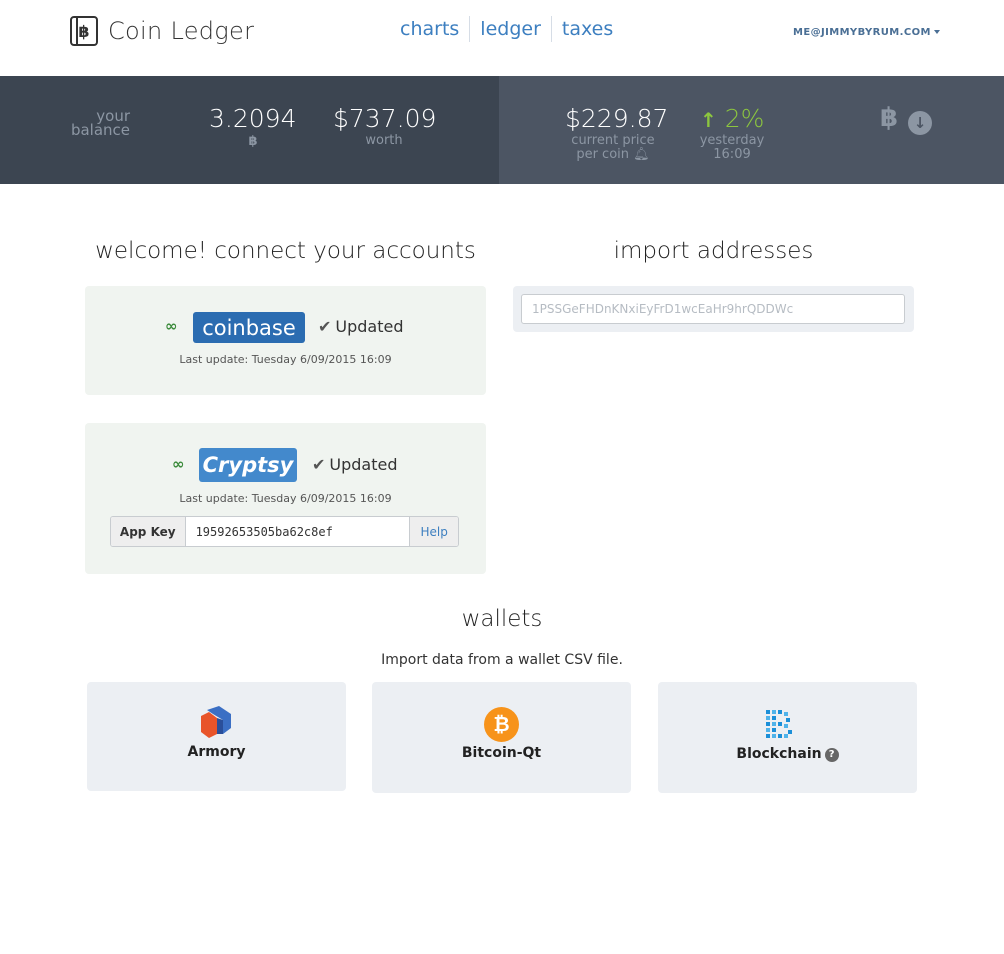 The width and height of the screenshot is (1004, 954). What do you see at coordinates (285, 251) in the screenshot?
I see `connect-accounts-title: welcome! connect your accounts` at bounding box center [285, 251].